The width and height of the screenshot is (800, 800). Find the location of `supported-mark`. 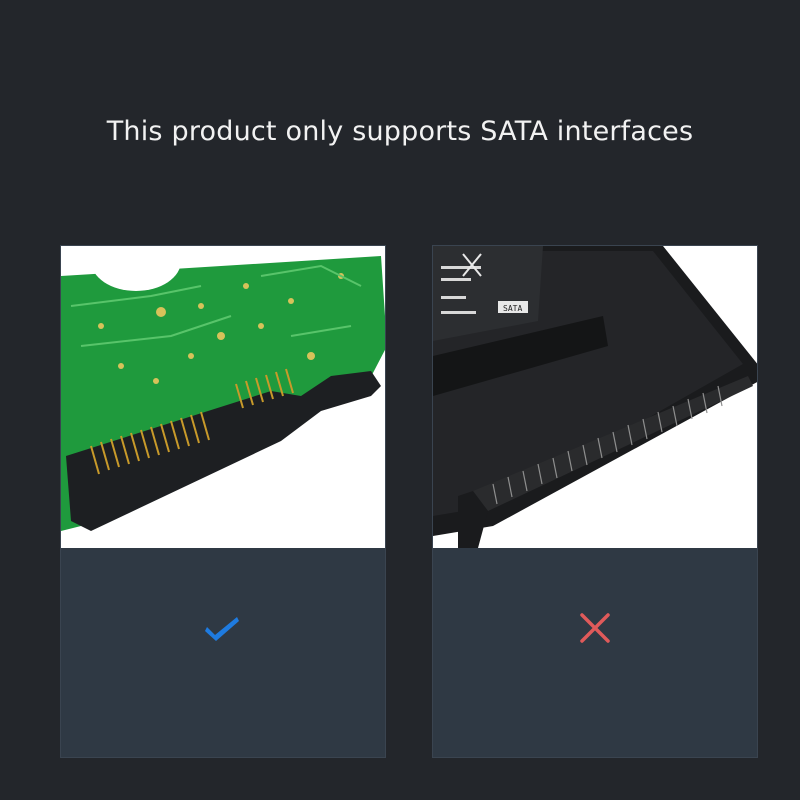

supported-mark is located at coordinates (223, 628).